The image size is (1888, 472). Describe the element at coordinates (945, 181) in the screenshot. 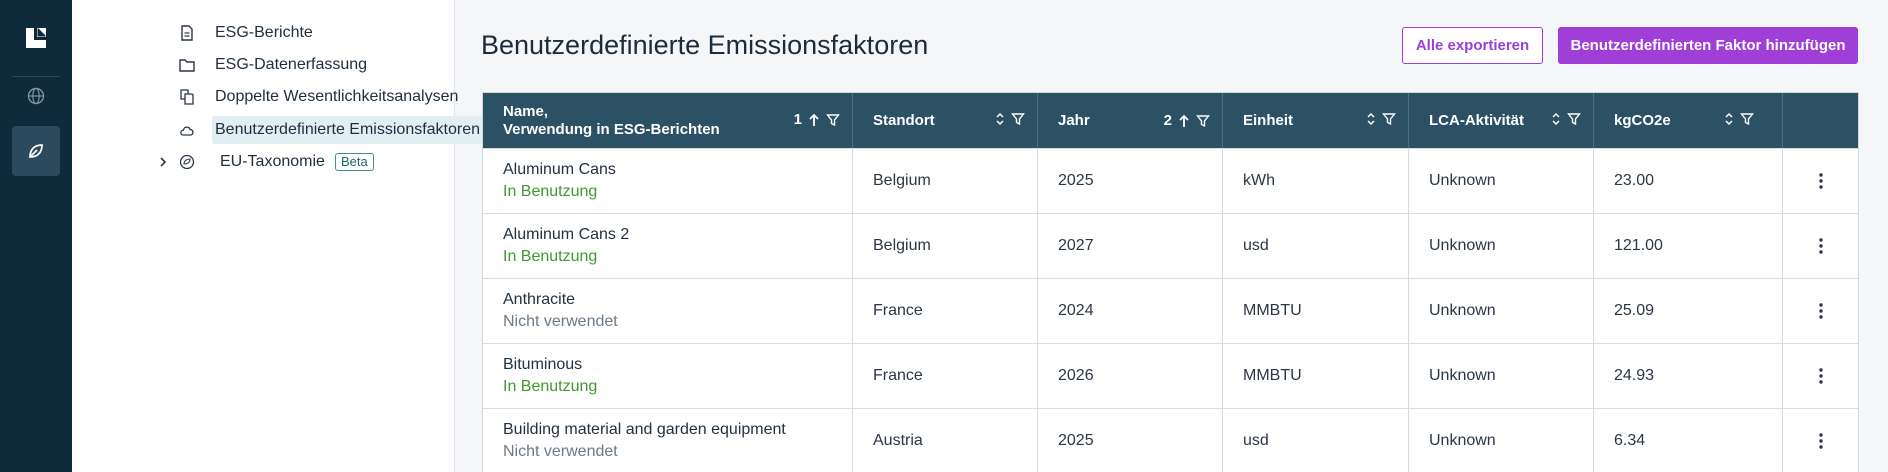

I see `cell-location: Belgium` at that location.